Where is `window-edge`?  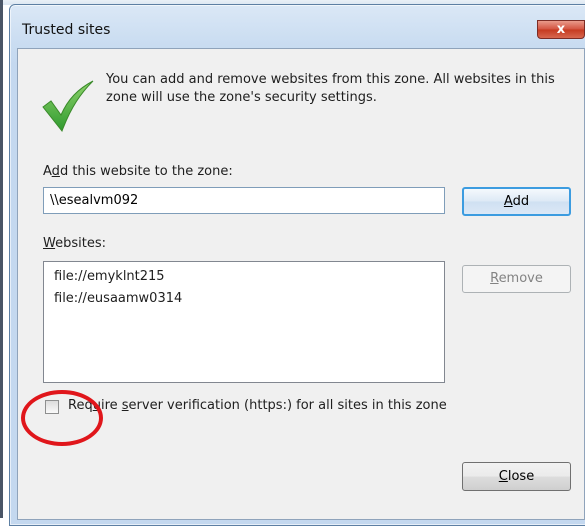
window-edge is located at coordinates (1, 259).